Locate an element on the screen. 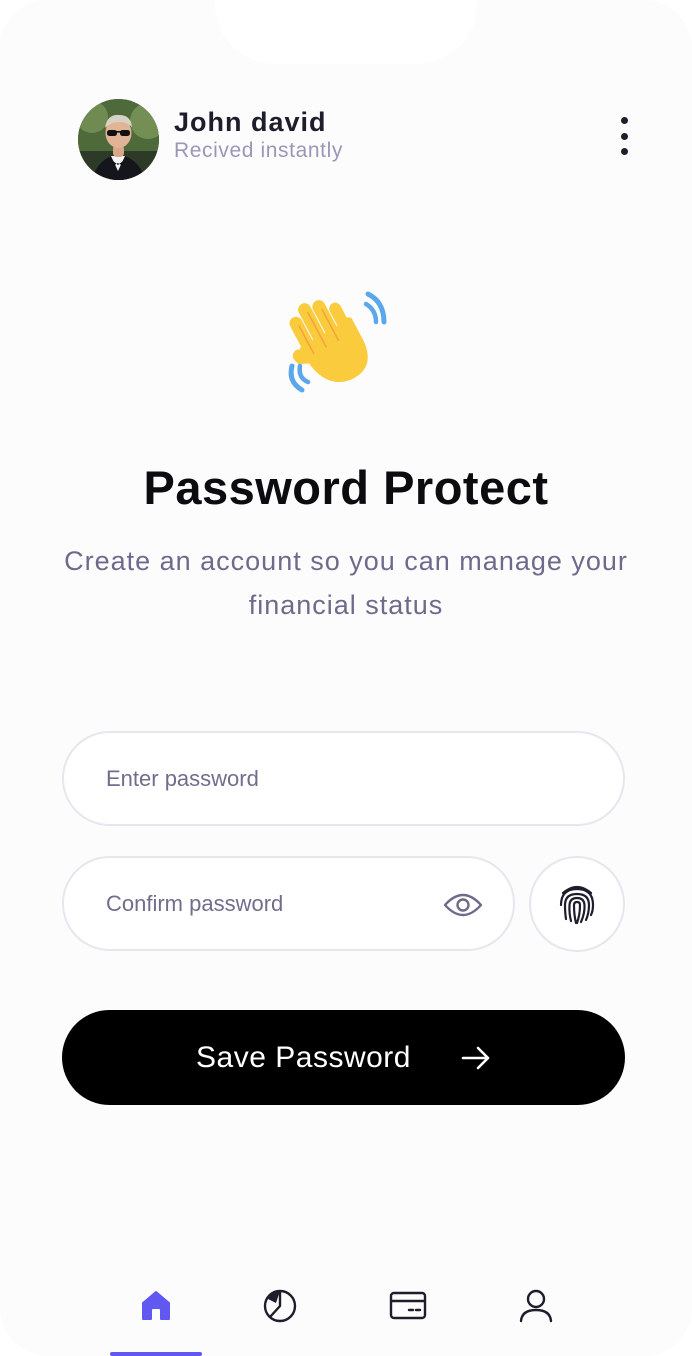 This screenshot has height=1356, width=692. password-input is located at coordinates (341, 778).